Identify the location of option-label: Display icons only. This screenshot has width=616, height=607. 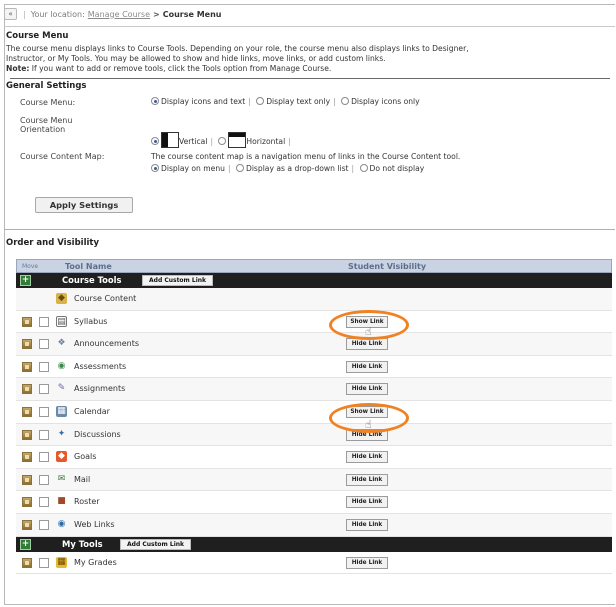
(385, 101).